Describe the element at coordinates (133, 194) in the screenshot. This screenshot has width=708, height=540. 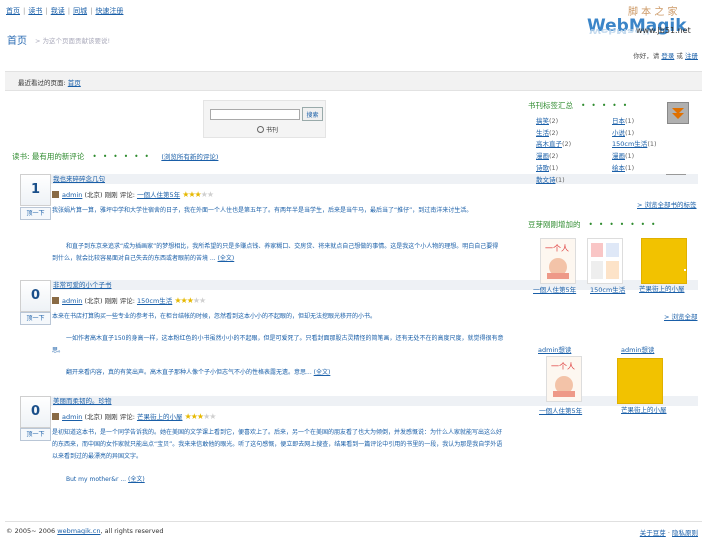
I see `review-meta: admin (北京) 刚刚 评论: 一個人住第5年 ★★★★★` at that location.